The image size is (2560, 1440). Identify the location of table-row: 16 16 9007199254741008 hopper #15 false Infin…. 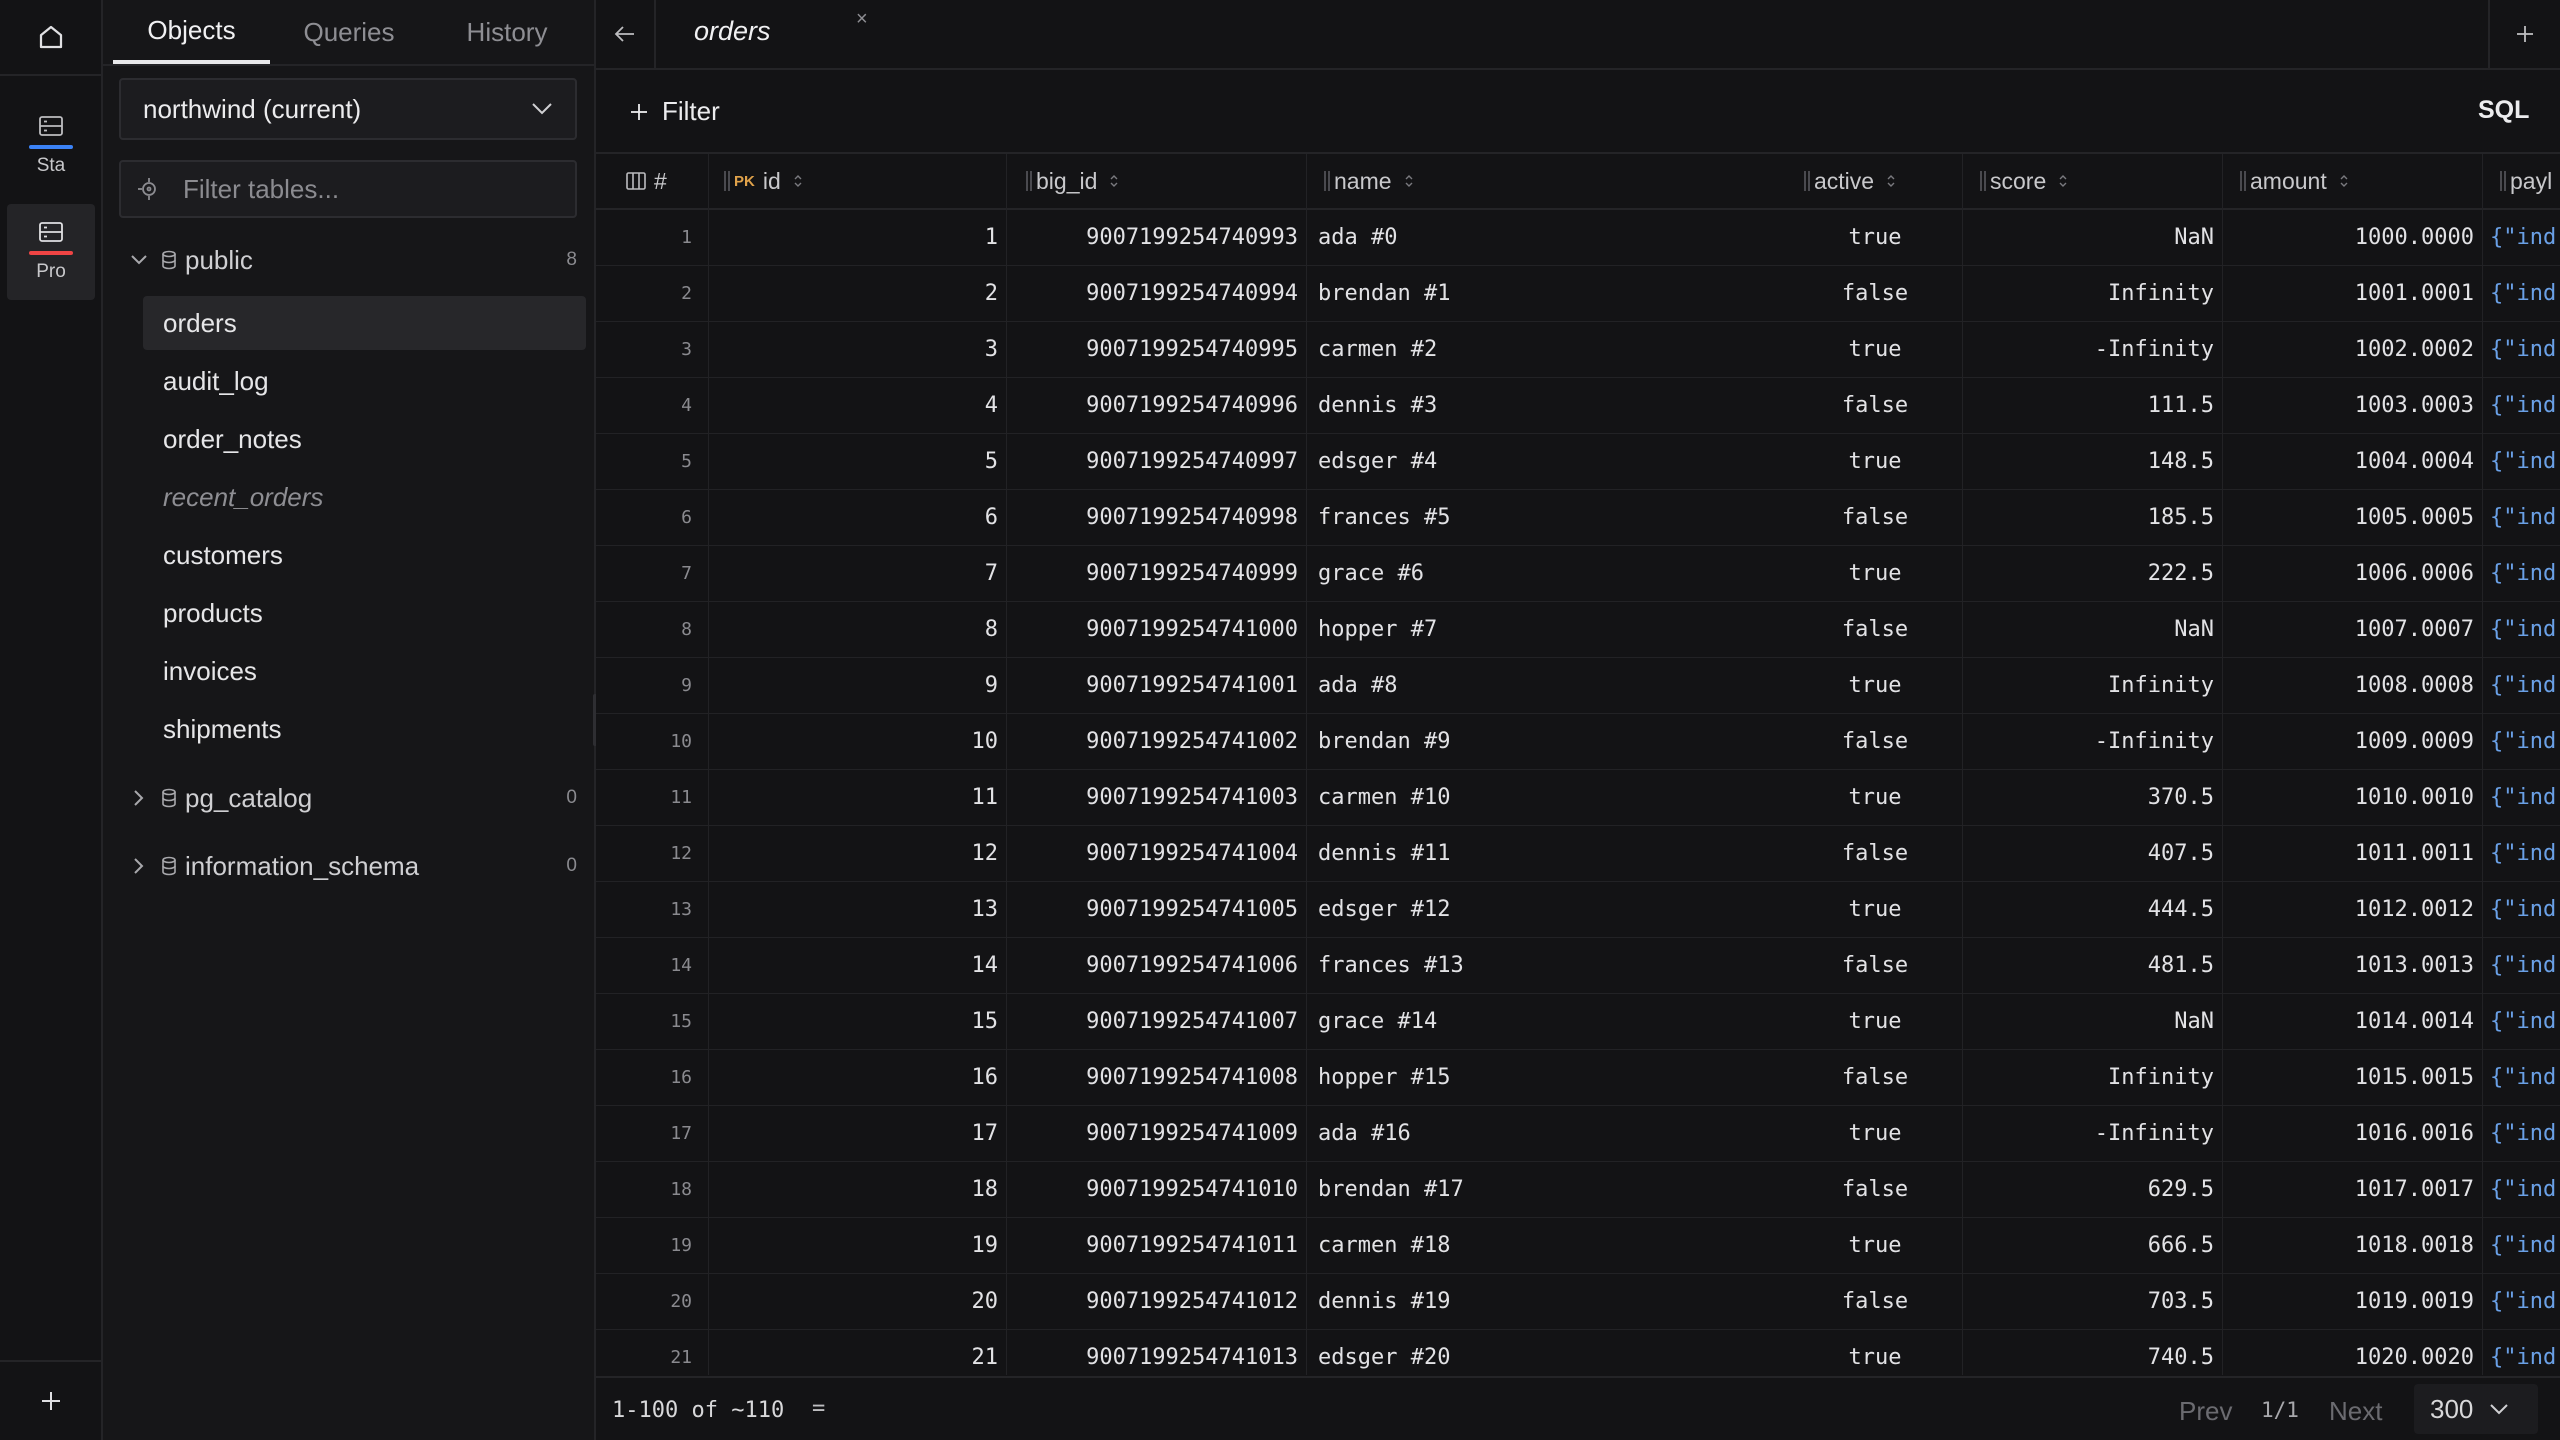
(1578, 1078).